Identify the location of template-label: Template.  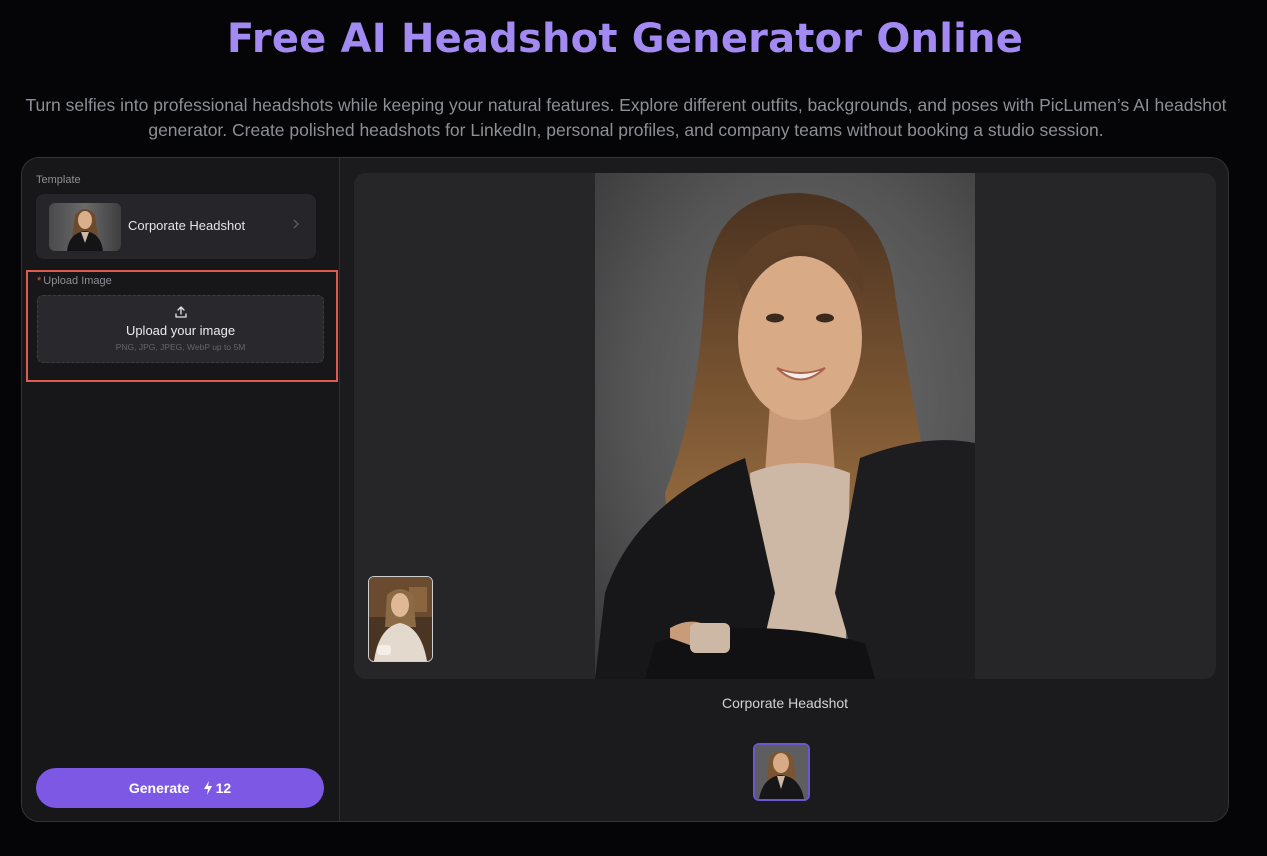
(58, 180).